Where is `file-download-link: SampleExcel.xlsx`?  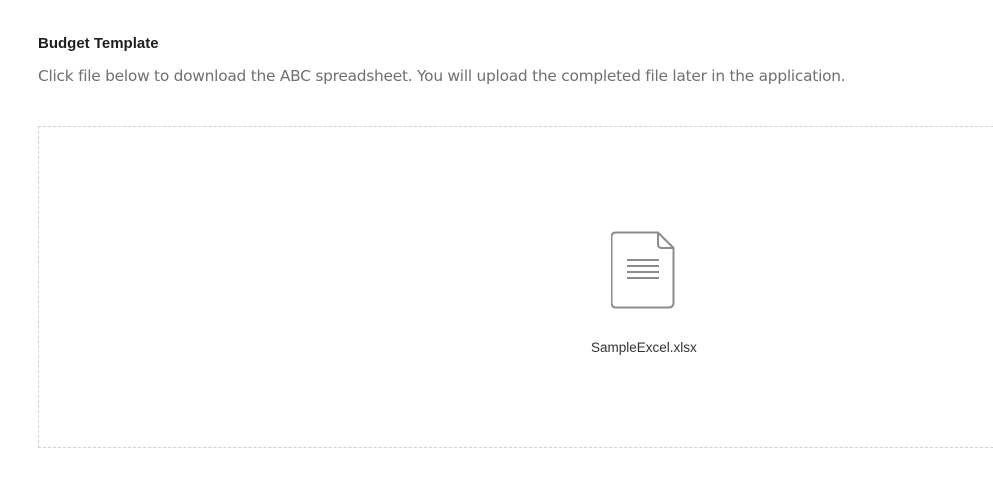
file-download-link: SampleExcel.xlsx is located at coordinates (661, 296).